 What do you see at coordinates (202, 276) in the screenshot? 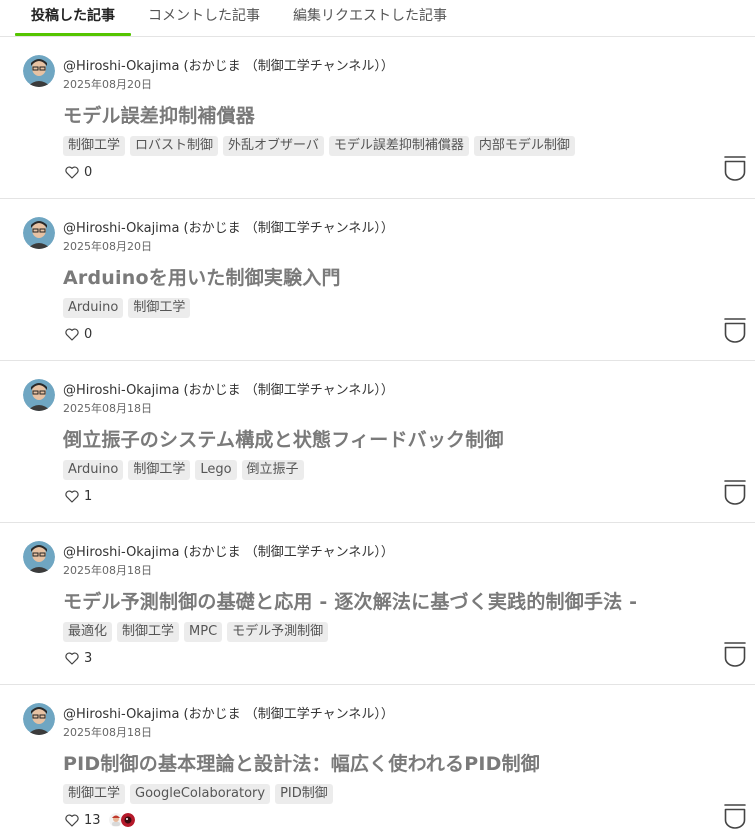
I see `article-title: Arduinoを用いた制御実験入門` at bounding box center [202, 276].